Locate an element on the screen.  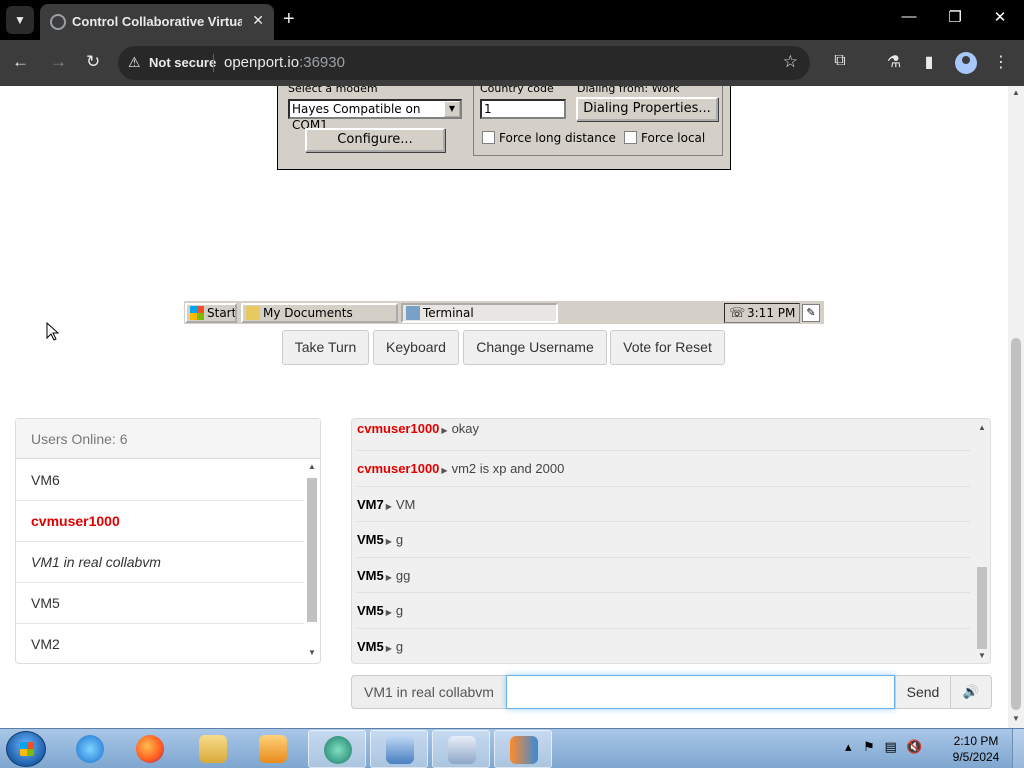
windows-logo-icon is located at coordinates (27, 749).